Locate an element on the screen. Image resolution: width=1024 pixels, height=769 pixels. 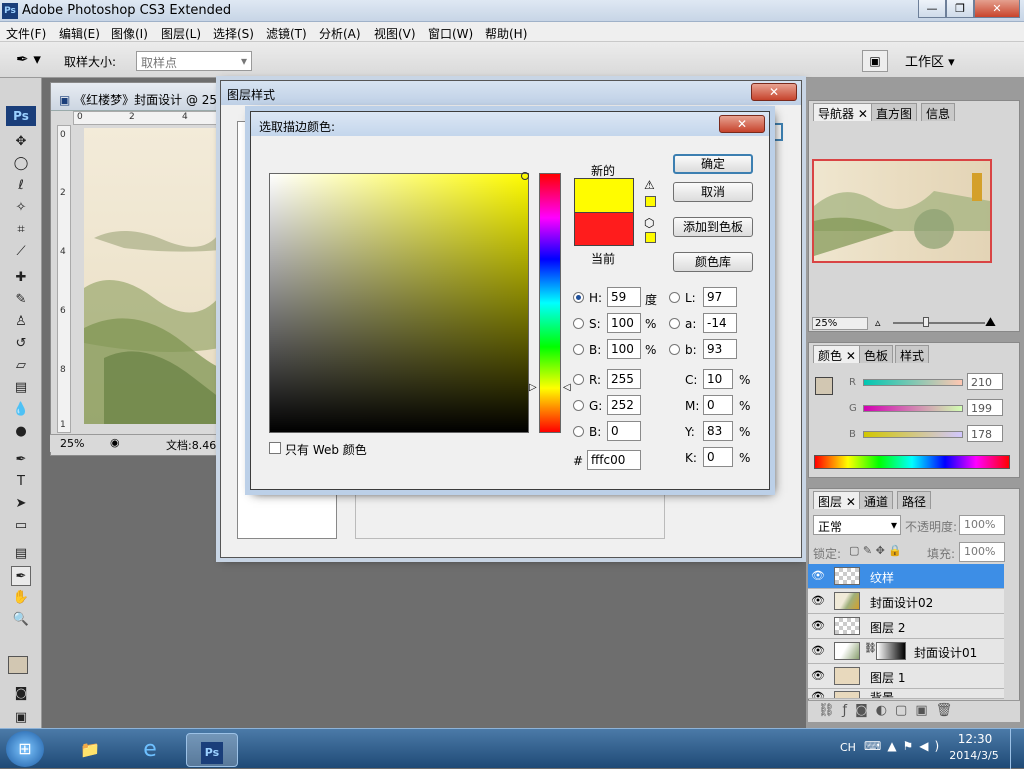
saturation-input: 100 is located at coordinates (624, 323).